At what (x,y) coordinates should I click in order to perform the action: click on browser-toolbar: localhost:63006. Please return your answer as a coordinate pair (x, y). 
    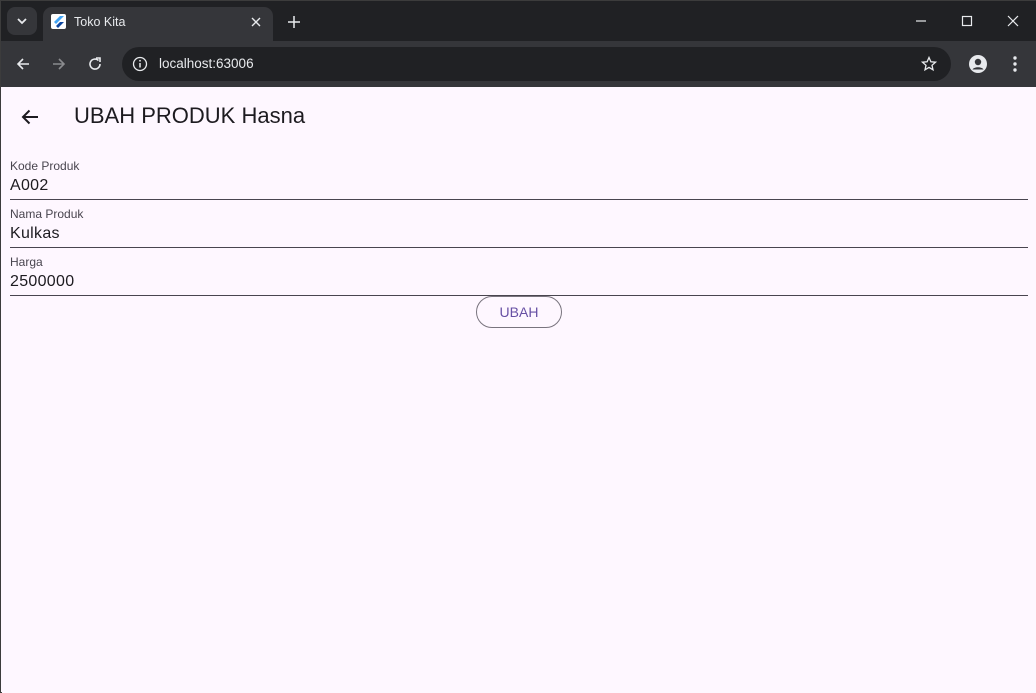
    Looking at the image, I should click on (518, 64).